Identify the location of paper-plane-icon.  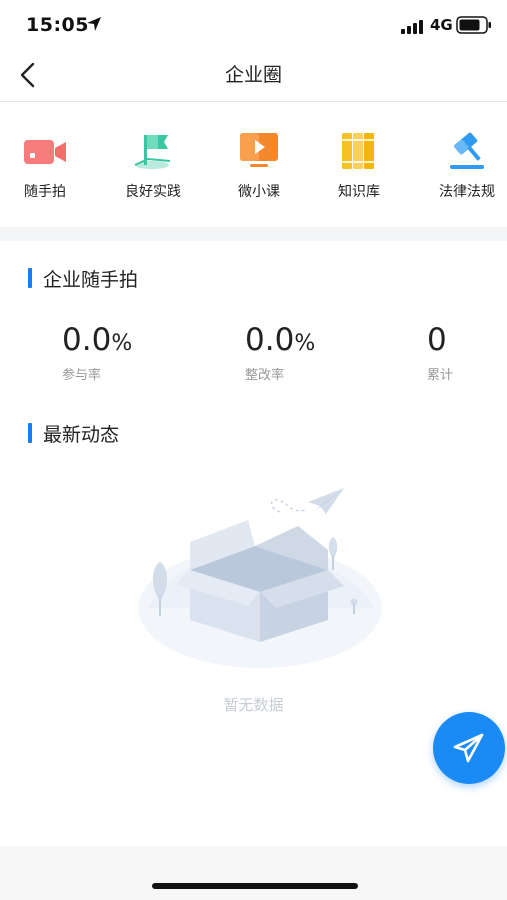
(468, 748).